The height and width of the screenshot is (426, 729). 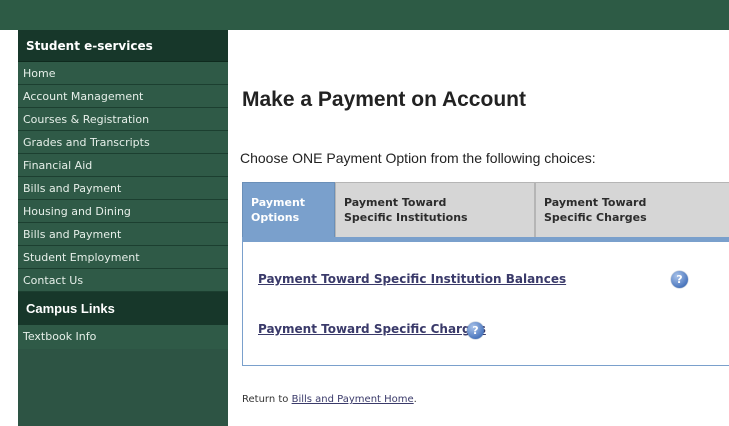 I want to click on sidebar-item-contact-us: Contact Us, so click(x=123, y=280).